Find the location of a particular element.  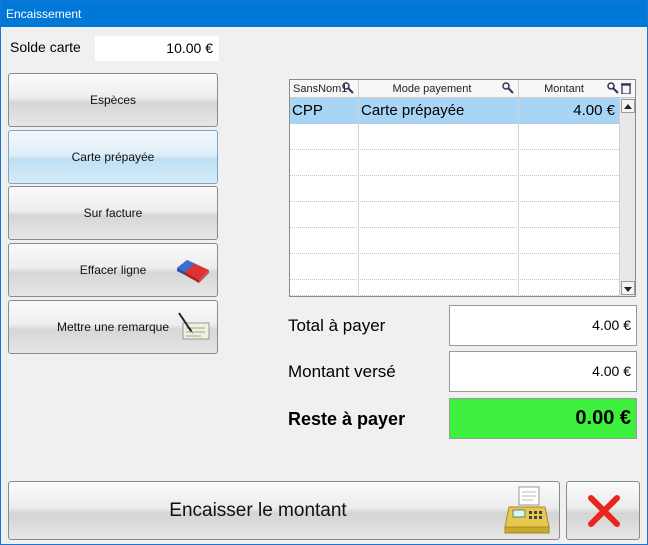

reste-a-payer-field: 0.00 € is located at coordinates (543, 418).